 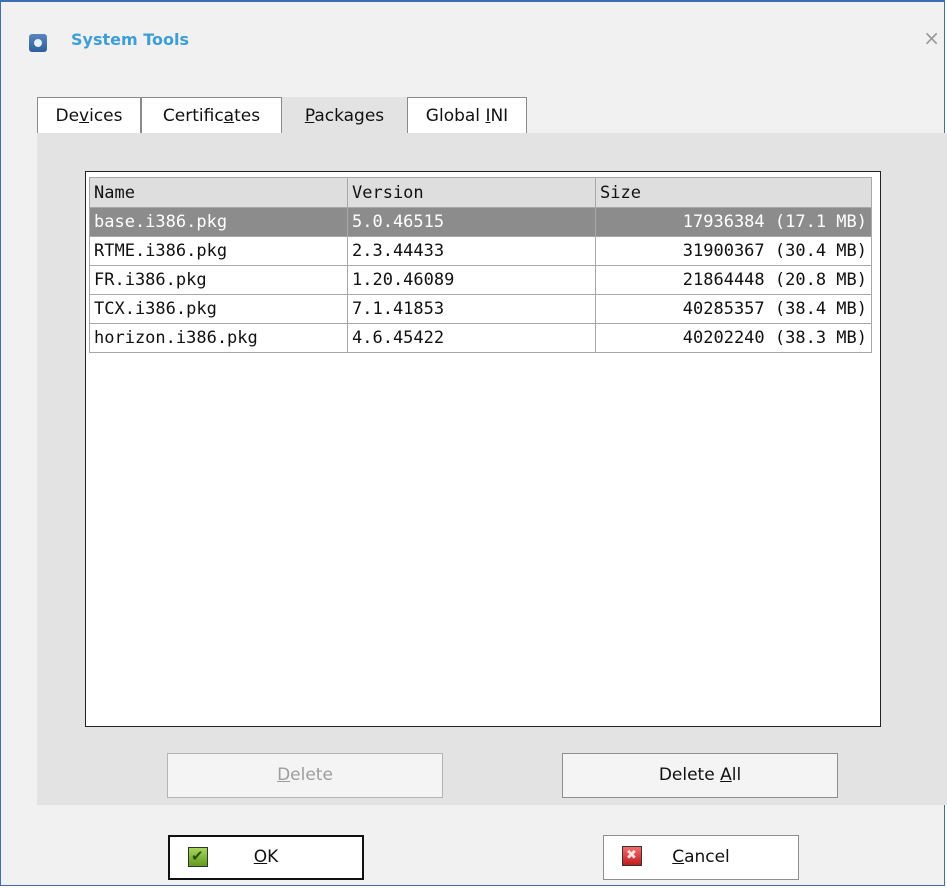 What do you see at coordinates (309, 116) in the screenshot?
I see `tab-packages-label-key: P` at bounding box center [309, 116].